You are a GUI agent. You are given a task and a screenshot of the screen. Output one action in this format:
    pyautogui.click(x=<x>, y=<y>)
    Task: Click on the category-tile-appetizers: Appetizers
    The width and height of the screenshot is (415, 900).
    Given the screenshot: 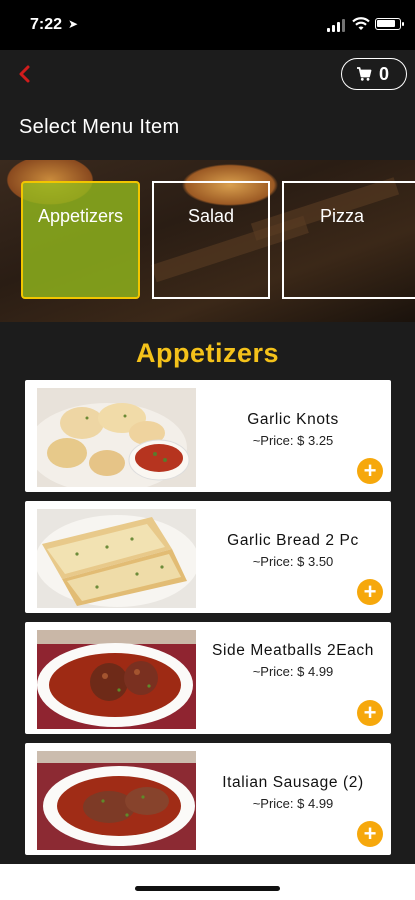 What is the action you would take?
    pyautogui.click(x=80, y=240)
    